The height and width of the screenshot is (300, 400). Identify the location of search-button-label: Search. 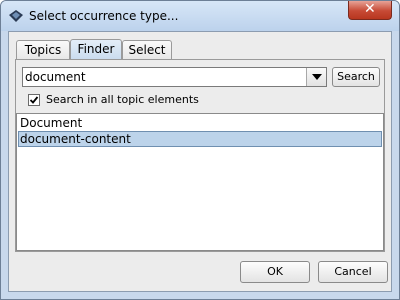
(356, 76).